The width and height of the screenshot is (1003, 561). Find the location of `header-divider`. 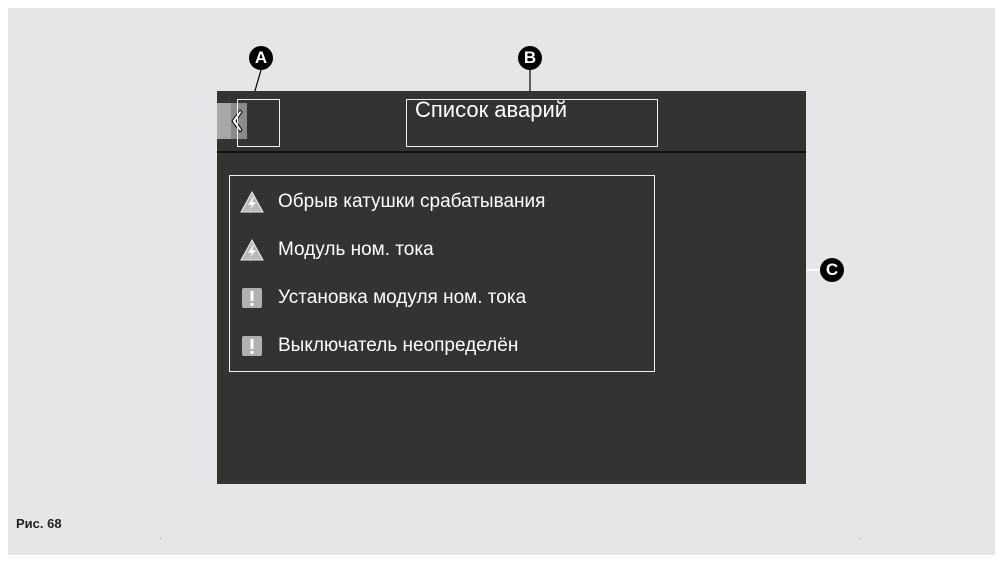

header-divider is located at coordinates (511, 152).